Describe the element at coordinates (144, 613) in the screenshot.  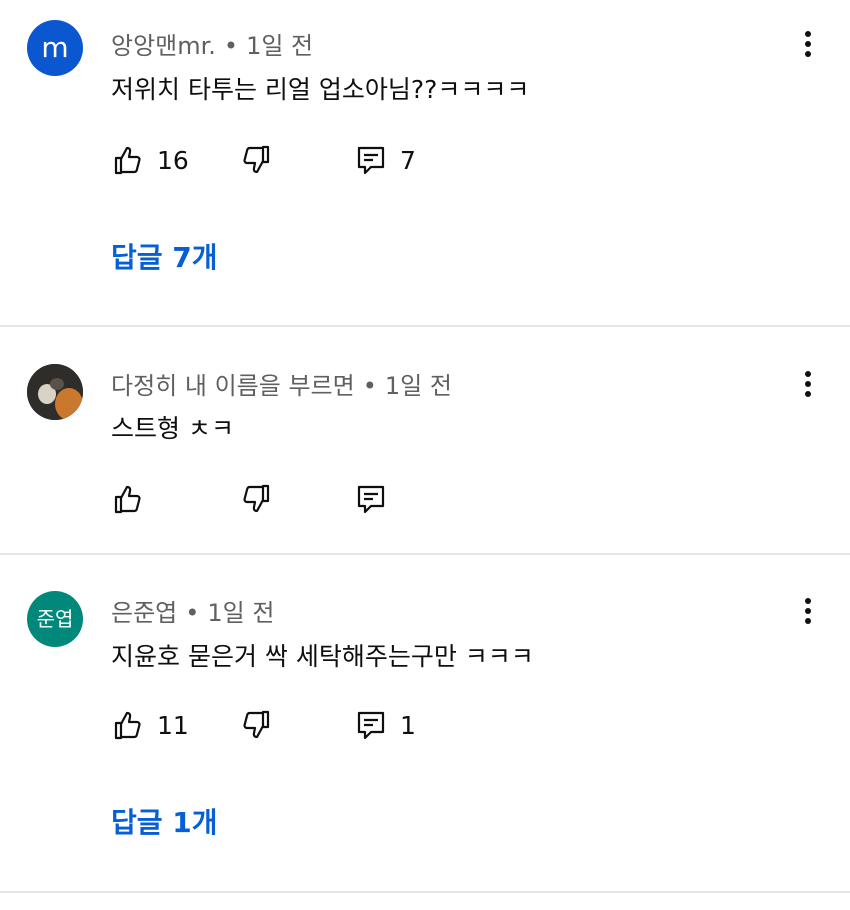
I see `author-name: 은준엽` at that location.